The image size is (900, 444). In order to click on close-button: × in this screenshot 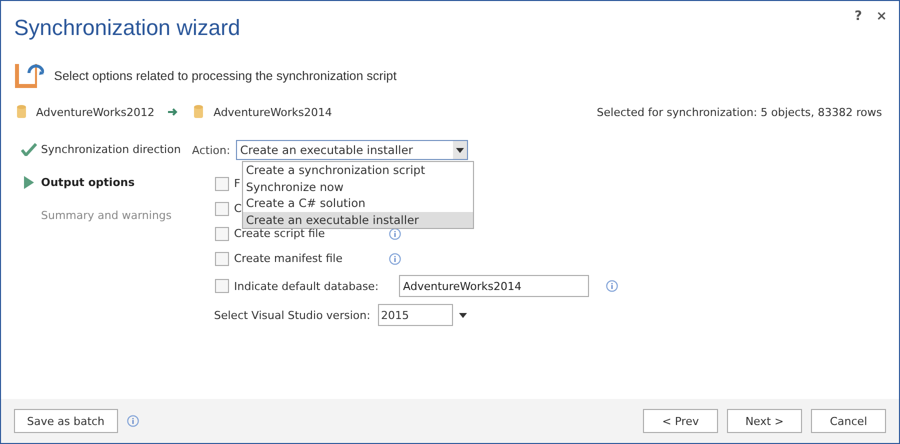, I will do `click(881, 16)`.